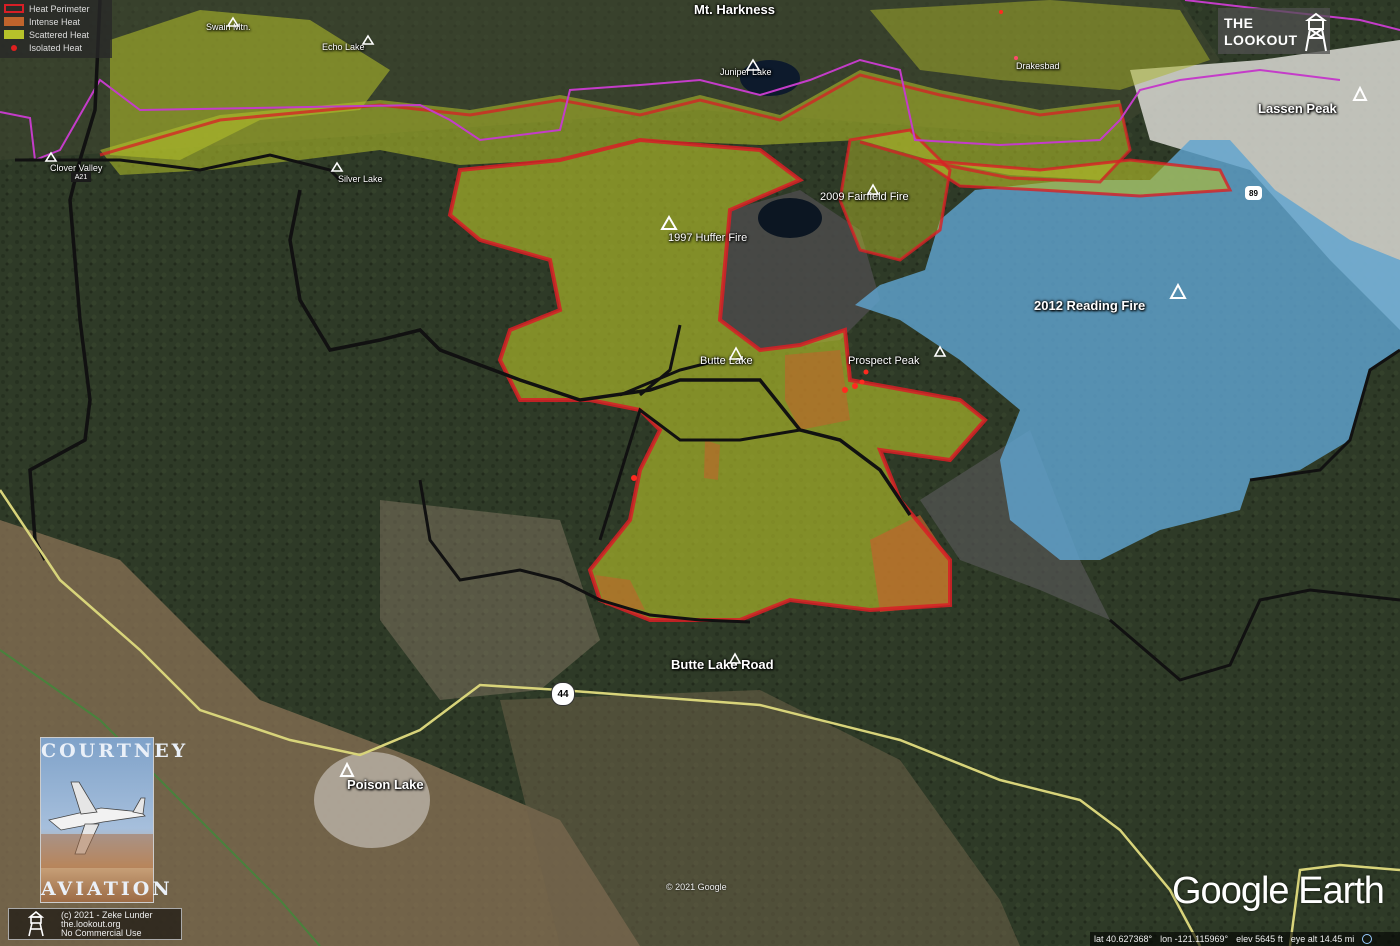 The image size is (1400, 946). What do you see at coordinates (360, 179) in the screenshot?
I see `label-silver-lake: Silver Lake` at bounding box center [360, 179].